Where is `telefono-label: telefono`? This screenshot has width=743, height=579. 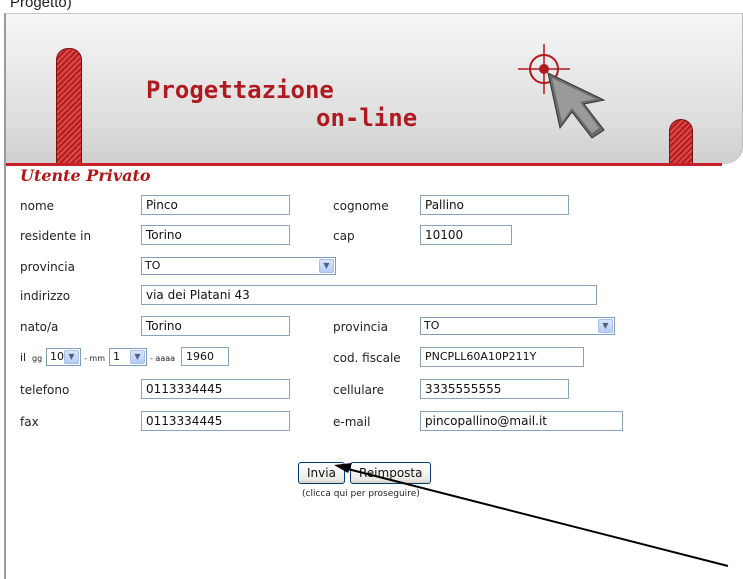
telefono-label: telefono is located at coordinates (45, 390).